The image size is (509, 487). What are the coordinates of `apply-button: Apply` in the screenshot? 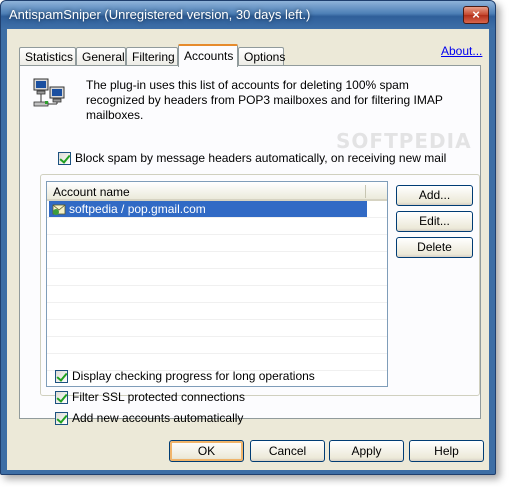 It's located at (366, 451).